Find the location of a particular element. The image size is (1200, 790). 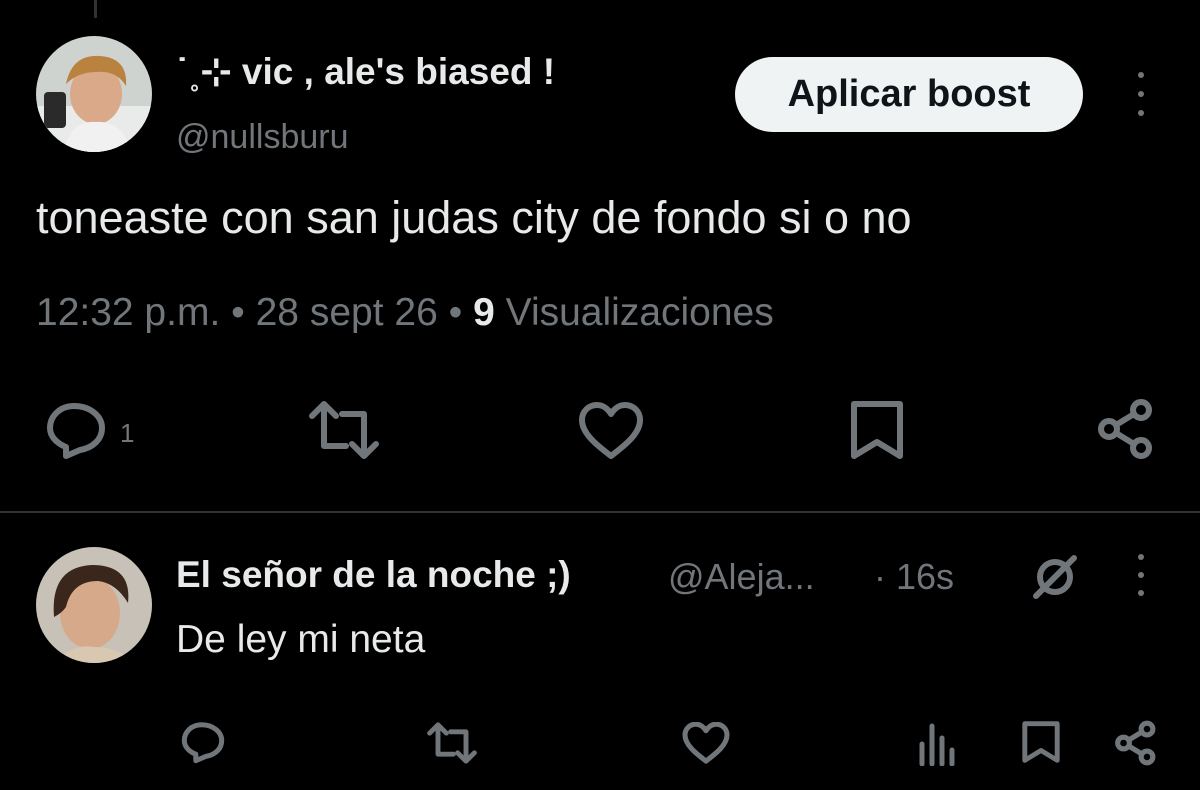

apply-boost-button: Aplicar boost is located at coordinates (909, 94).